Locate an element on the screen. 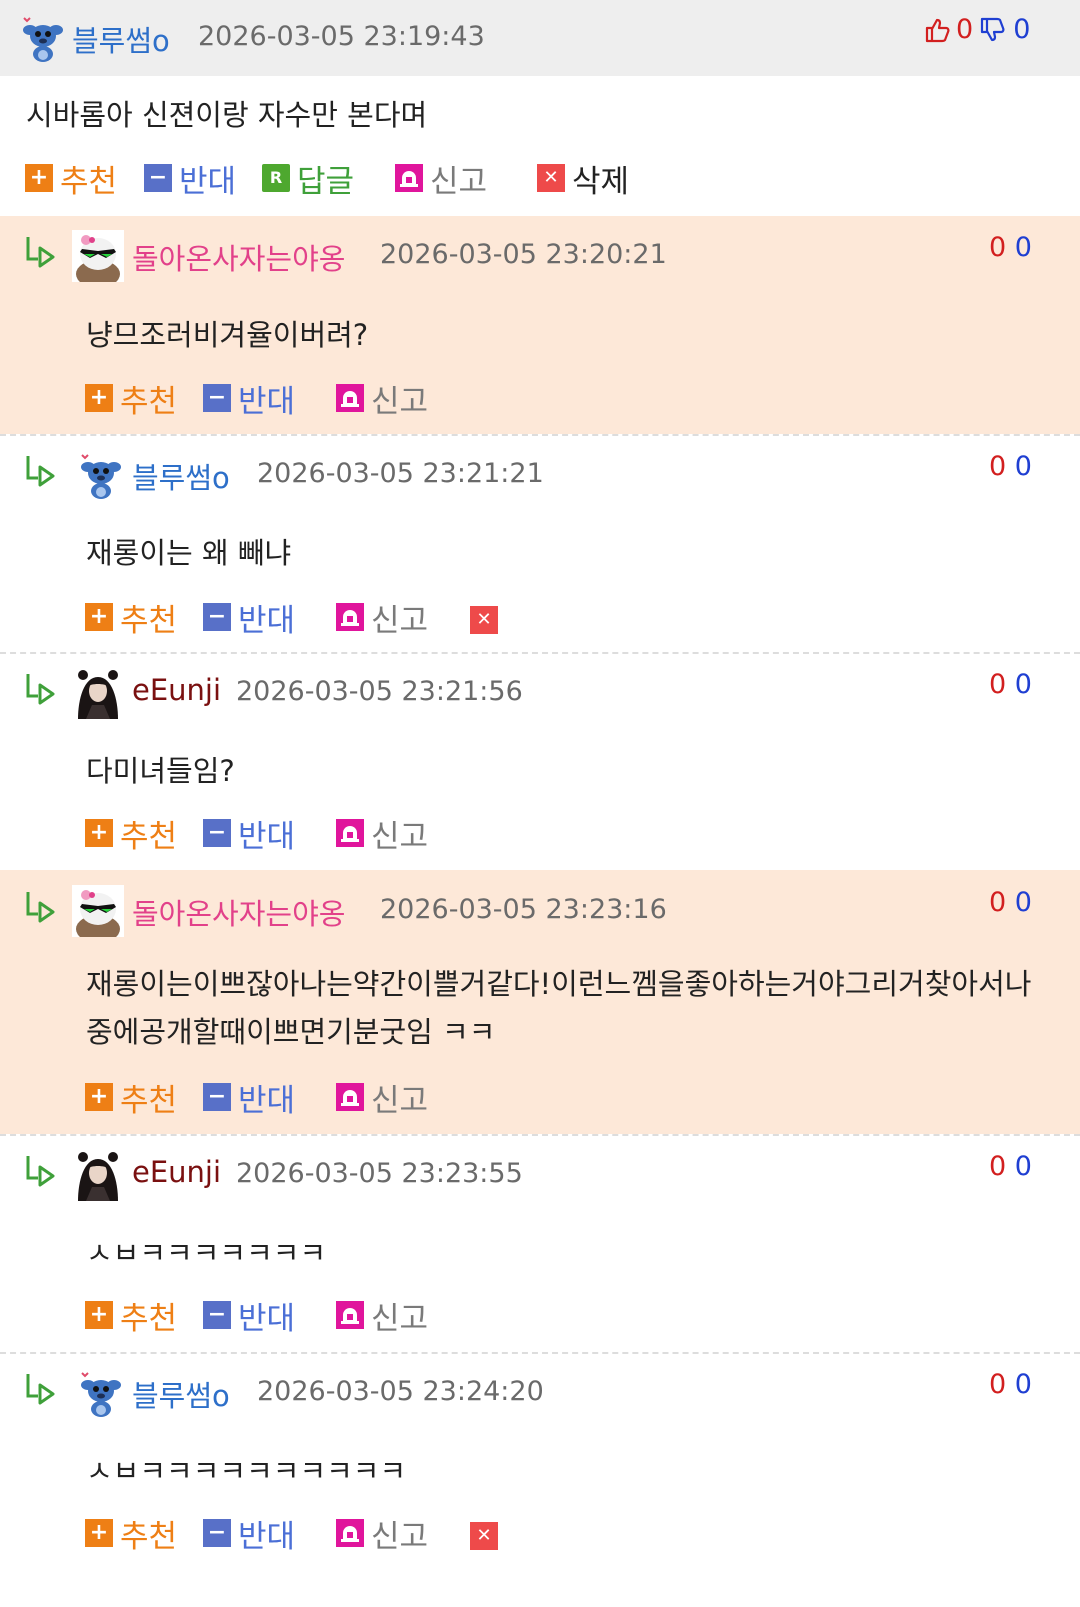  reply-button: R 답글 is located at coordinates (308, 179).